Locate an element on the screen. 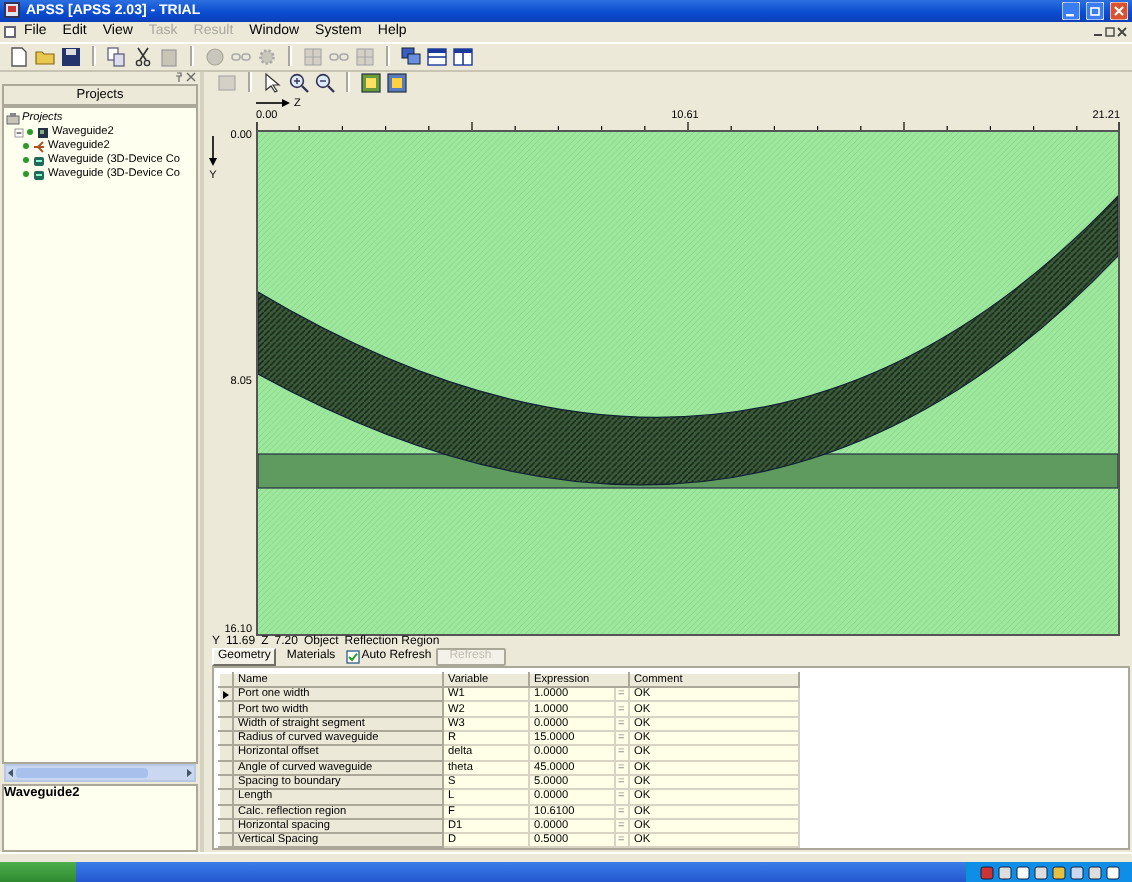 The image size is (1132, 882). cube-icon is located at coordinates (43, 132).